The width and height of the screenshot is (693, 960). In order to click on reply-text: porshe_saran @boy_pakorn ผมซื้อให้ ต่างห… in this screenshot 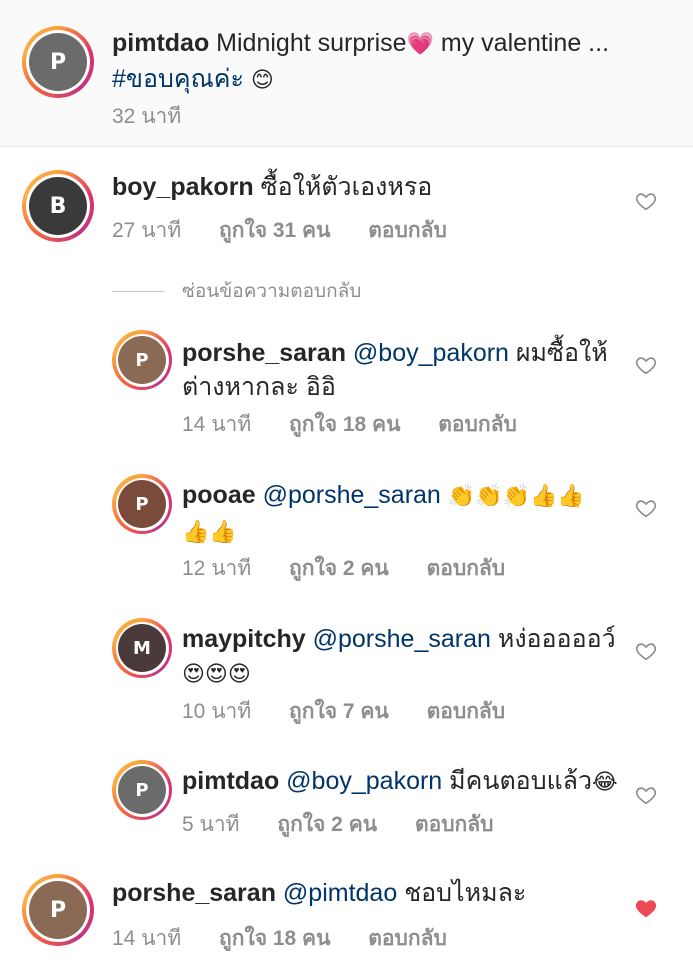, I will do `click(402, 370)`.